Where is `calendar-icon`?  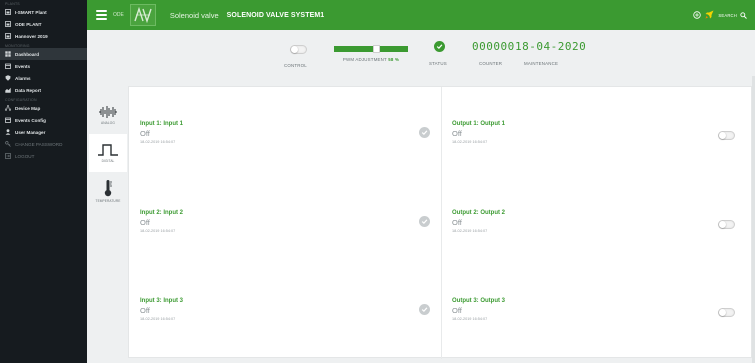 calendar-icon is located at coordinates (8, 66).